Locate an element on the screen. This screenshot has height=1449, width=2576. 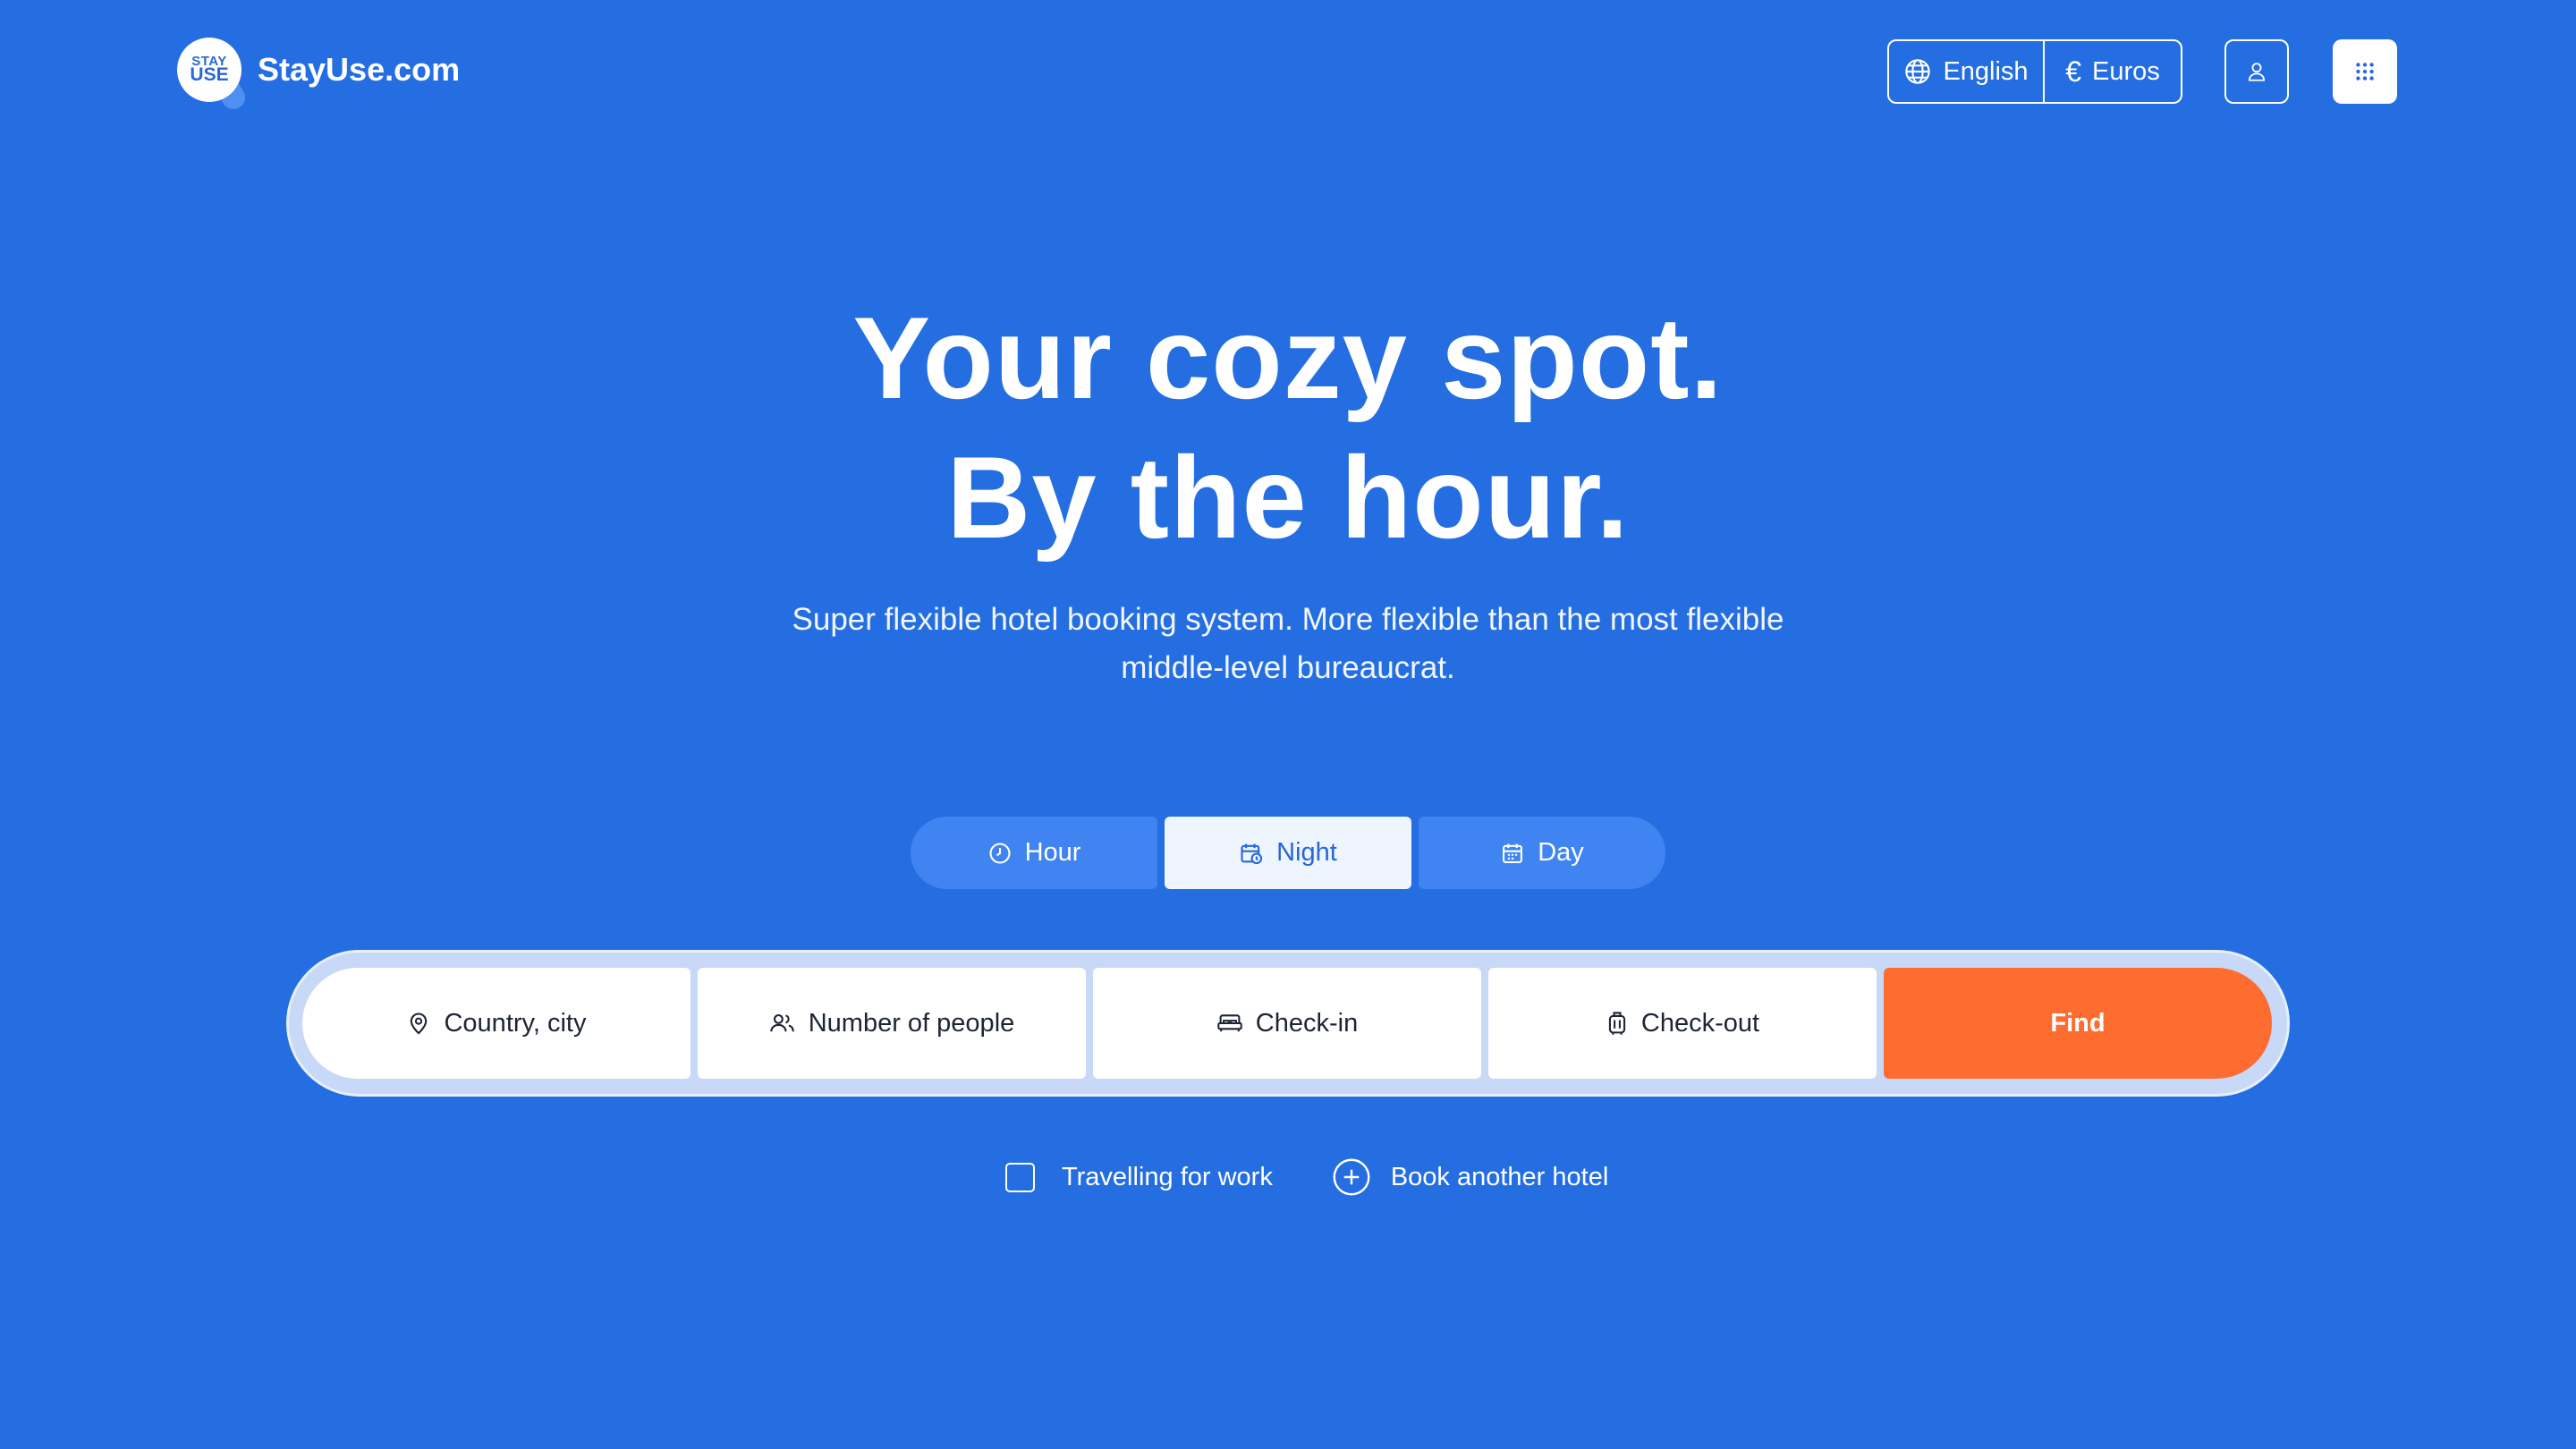
search-options: Travelling for work Book another hotel is located at coordinates (1306, 1177).